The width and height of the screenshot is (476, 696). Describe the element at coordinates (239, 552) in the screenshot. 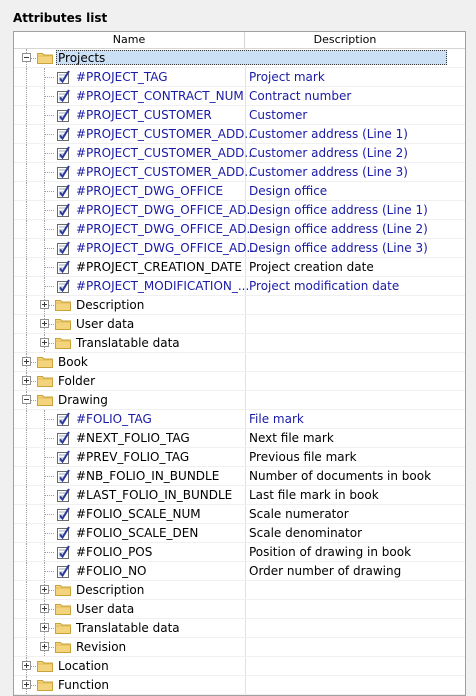

I see `tree-attribute-row: #FOLIO_POS Position of drawing in book` at that location.